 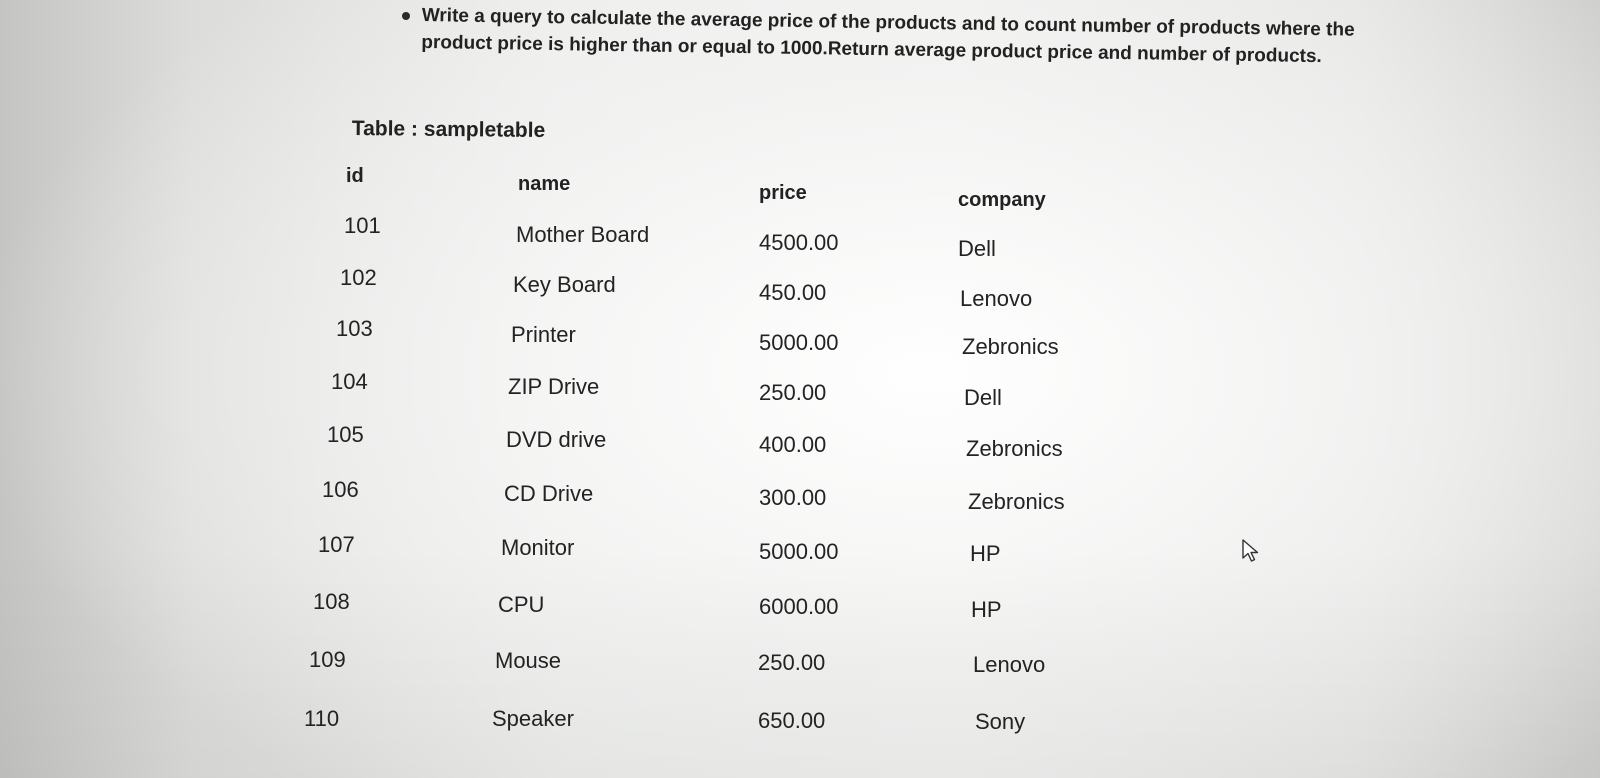 What do you see at coordinates (783, 193) in the screenshot?
I see `column-header-price: price` at bounding box center [783, 193].